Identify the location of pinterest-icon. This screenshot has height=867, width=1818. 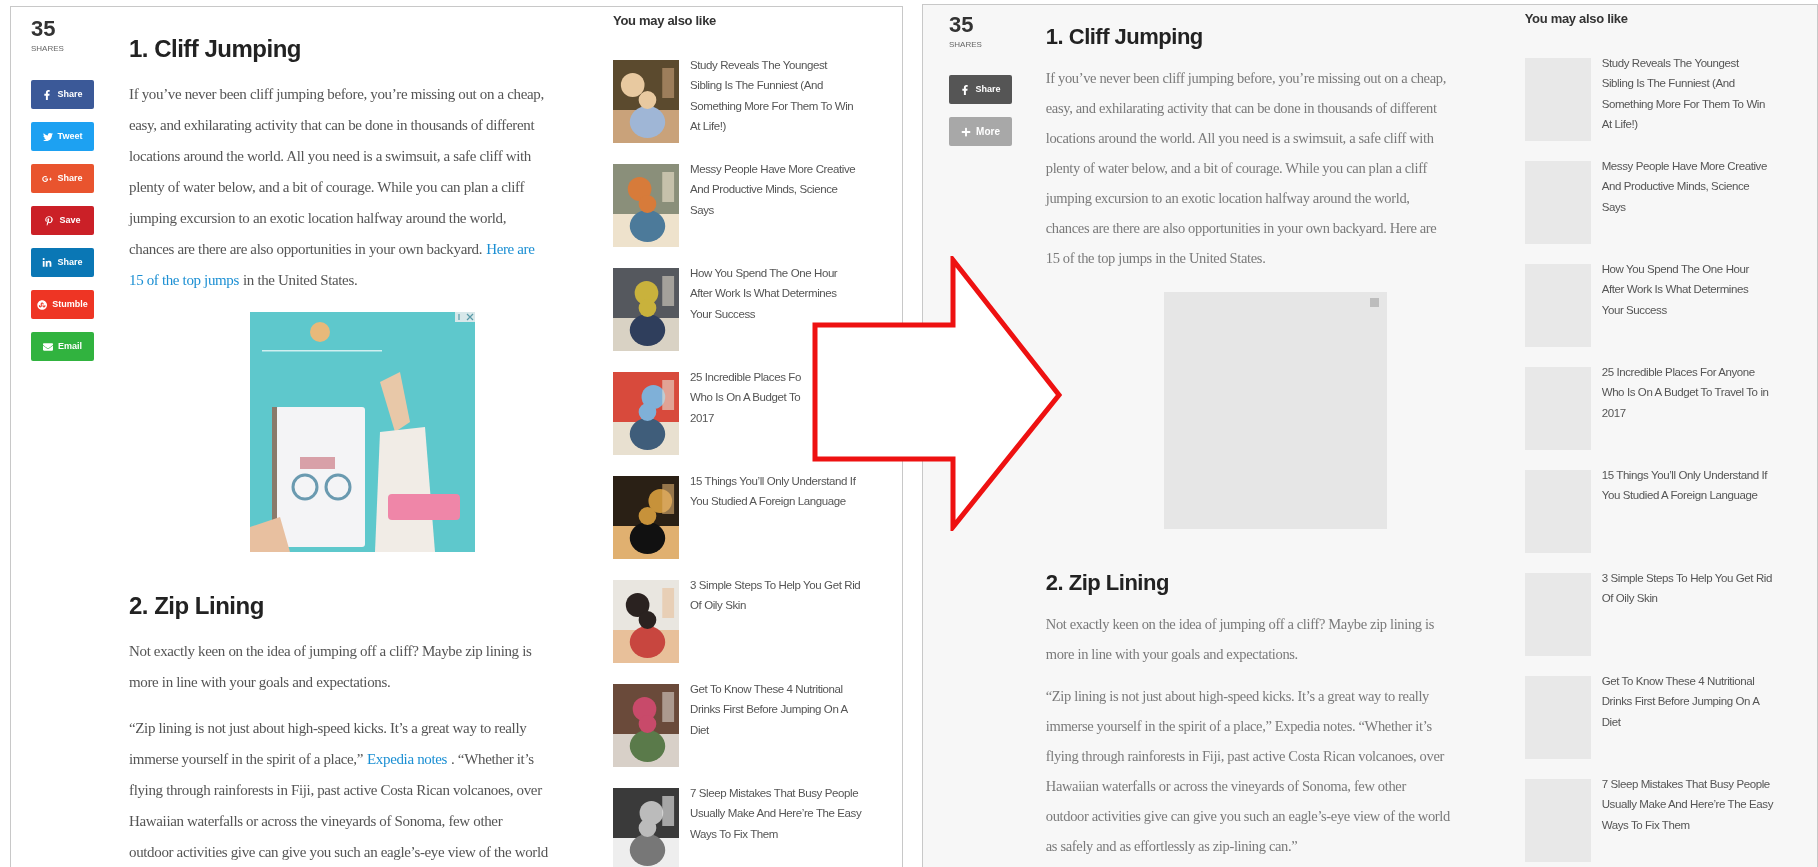
(49, 220).